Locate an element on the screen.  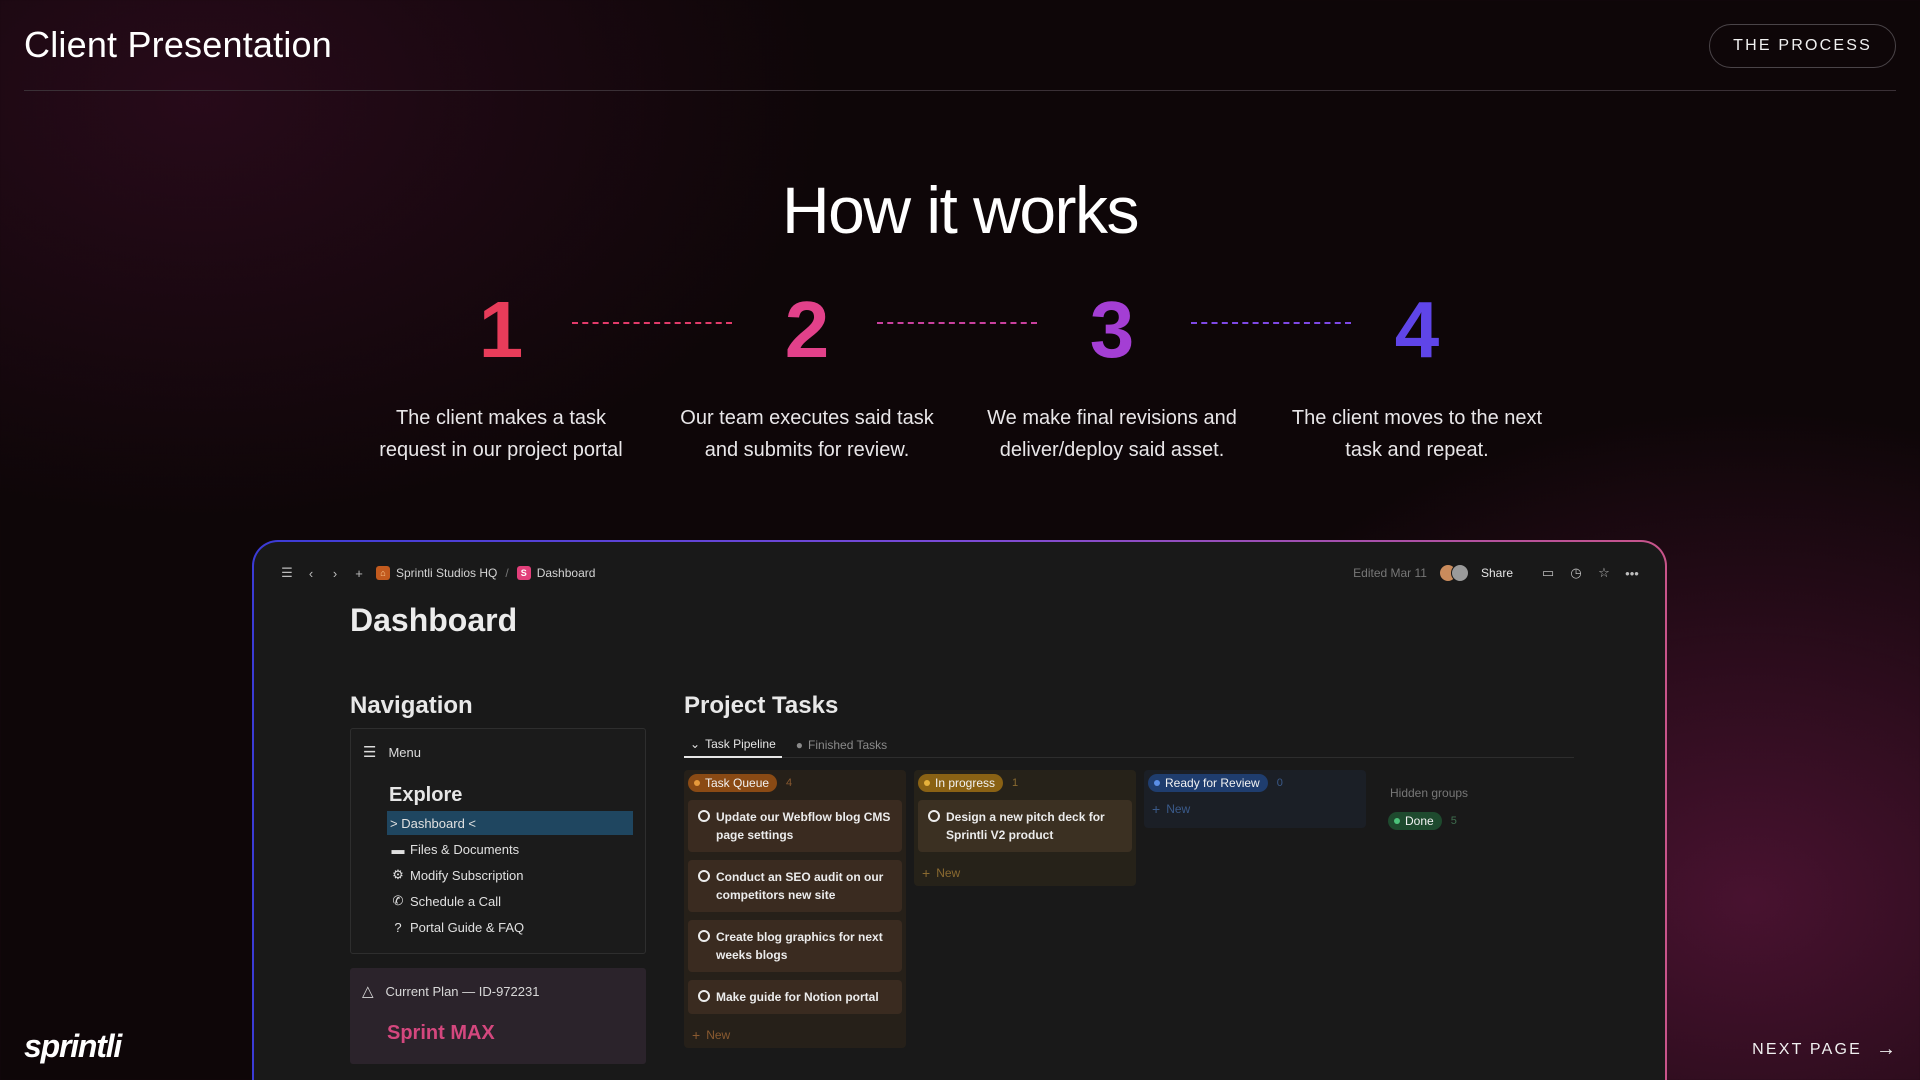
explore-heading: Explore is located at coordinates (426, 795).